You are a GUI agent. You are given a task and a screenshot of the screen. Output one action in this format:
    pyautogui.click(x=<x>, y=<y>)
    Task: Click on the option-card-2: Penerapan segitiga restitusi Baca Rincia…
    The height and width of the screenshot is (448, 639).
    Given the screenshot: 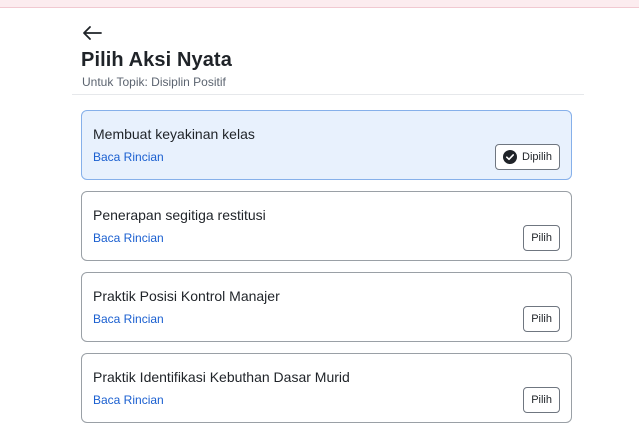 What is the action you would take?
    pyautogui.click(x=326, y=226)
    